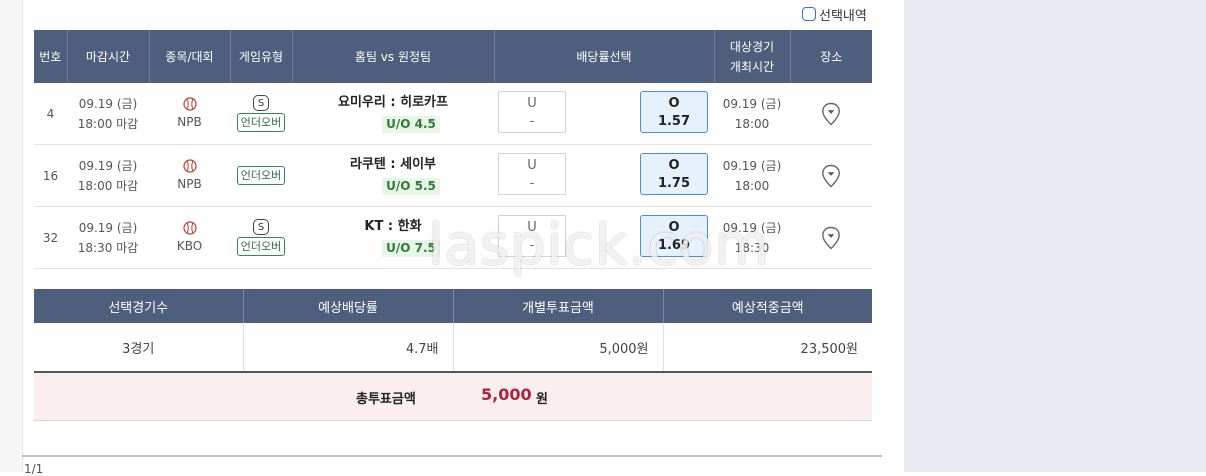 This screenshot has width=1206, height=476. I want to click on handicap-line: U/O 5.5, so click(411, 186).